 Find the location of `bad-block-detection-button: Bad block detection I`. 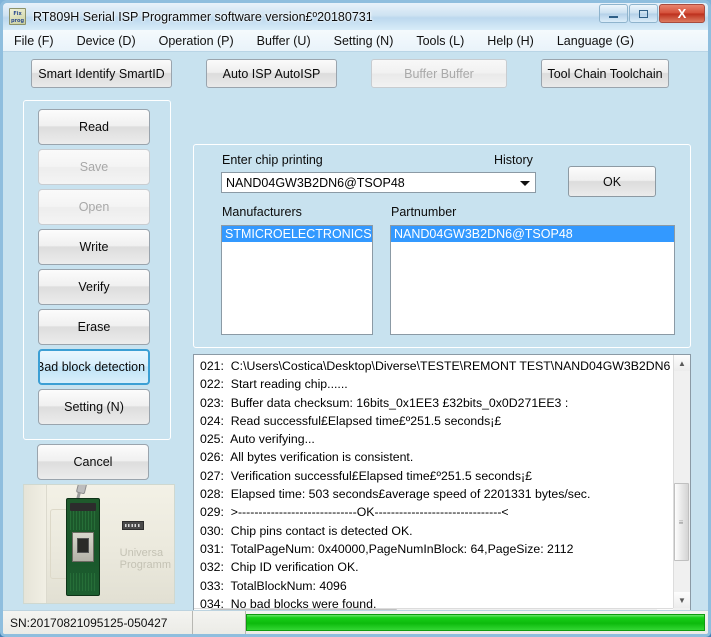

bad-block-detection-button: Bad block detection I is located at coordinates (94, 367).